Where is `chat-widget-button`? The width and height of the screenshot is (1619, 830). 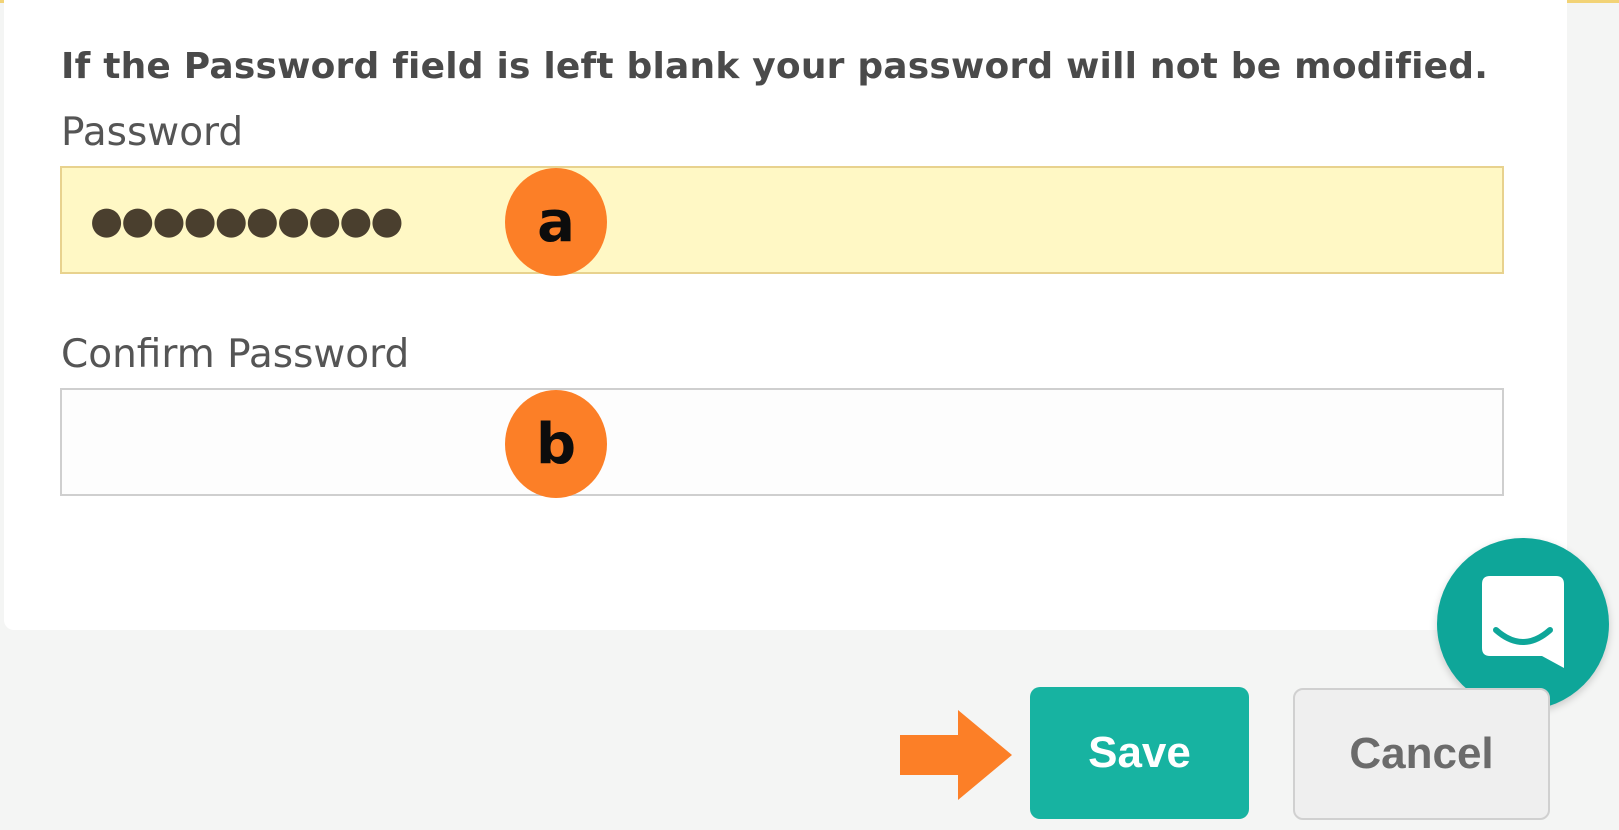 chat-widget-button is located at coordinates (1523, 624).